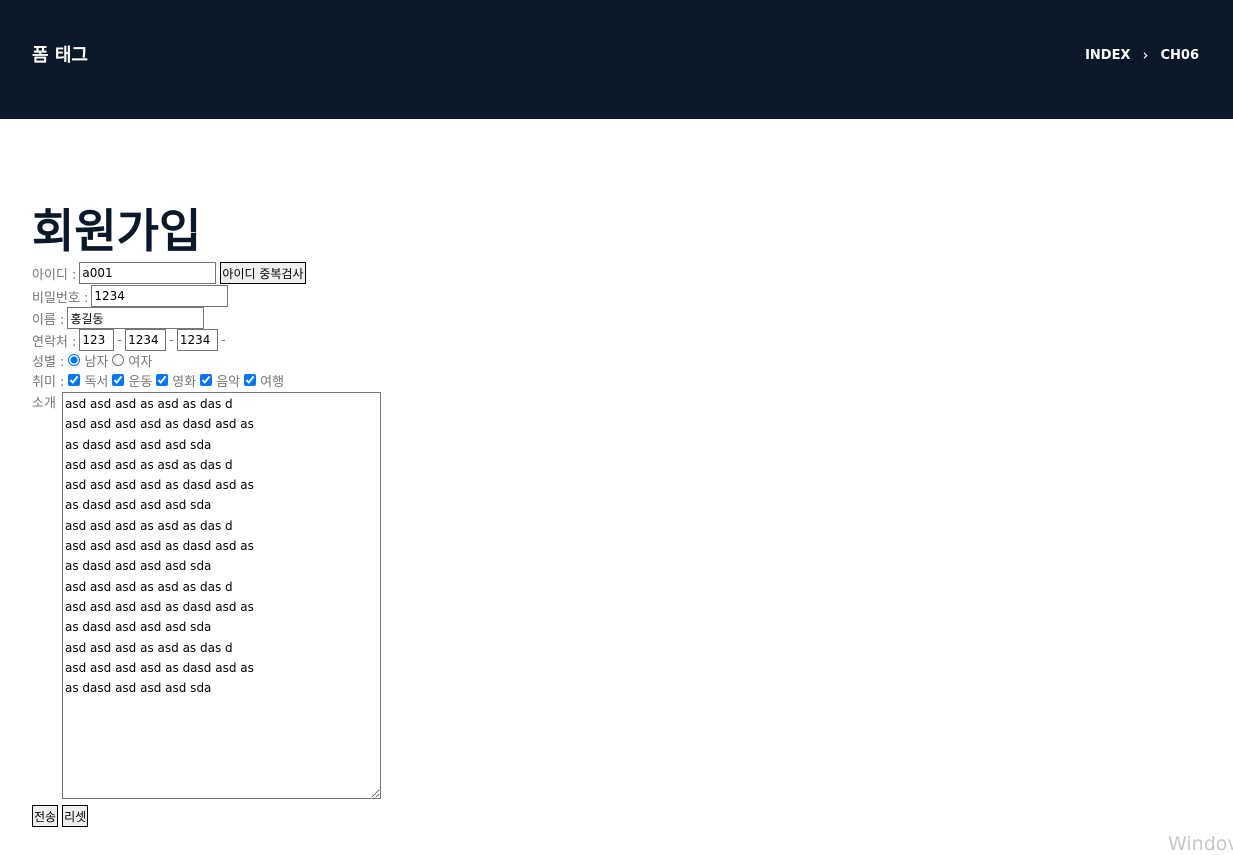  Describe the element at coordinates (60, 55) in the screenshot. I see `header-title: 폼 태그` at that location.